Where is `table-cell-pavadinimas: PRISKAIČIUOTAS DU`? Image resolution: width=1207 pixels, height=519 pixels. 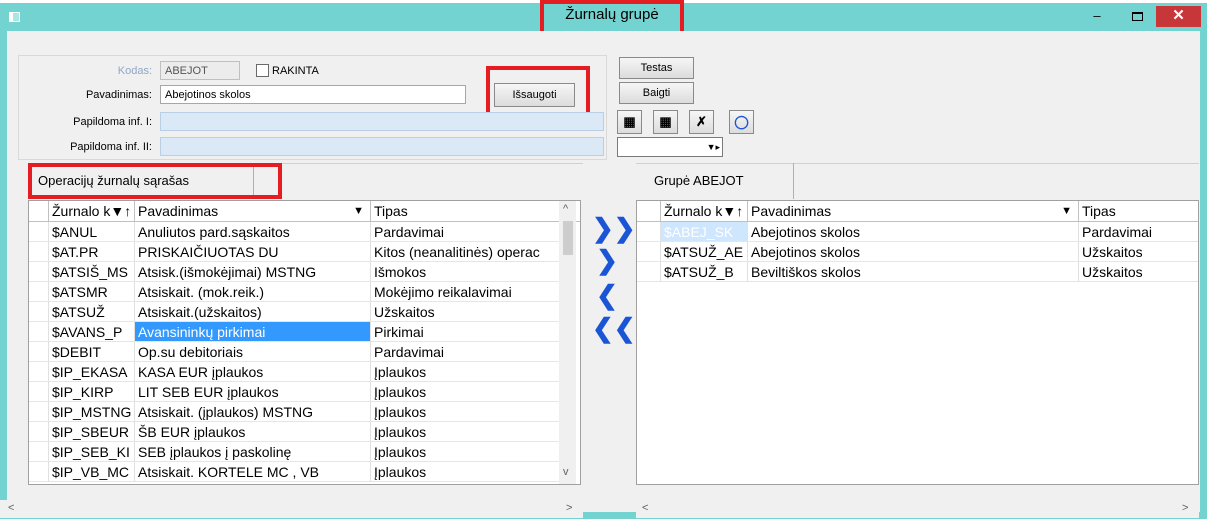 table-cell-pavadinimas: PRISKAIČIUOTAS DU is located at coordinates (253, 252).